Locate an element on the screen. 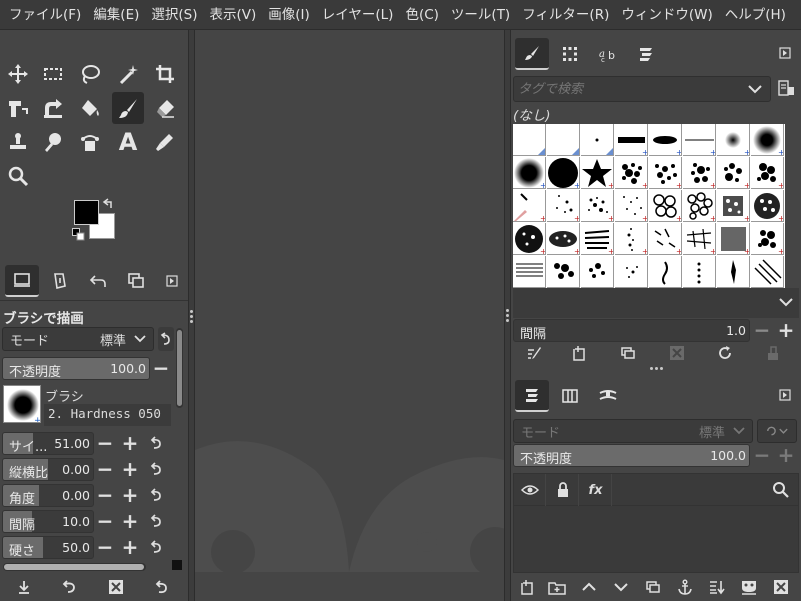 This screenshot has height=601, width=801. layer-opacity-decrease-button: − is located at coordinates (762, 455).